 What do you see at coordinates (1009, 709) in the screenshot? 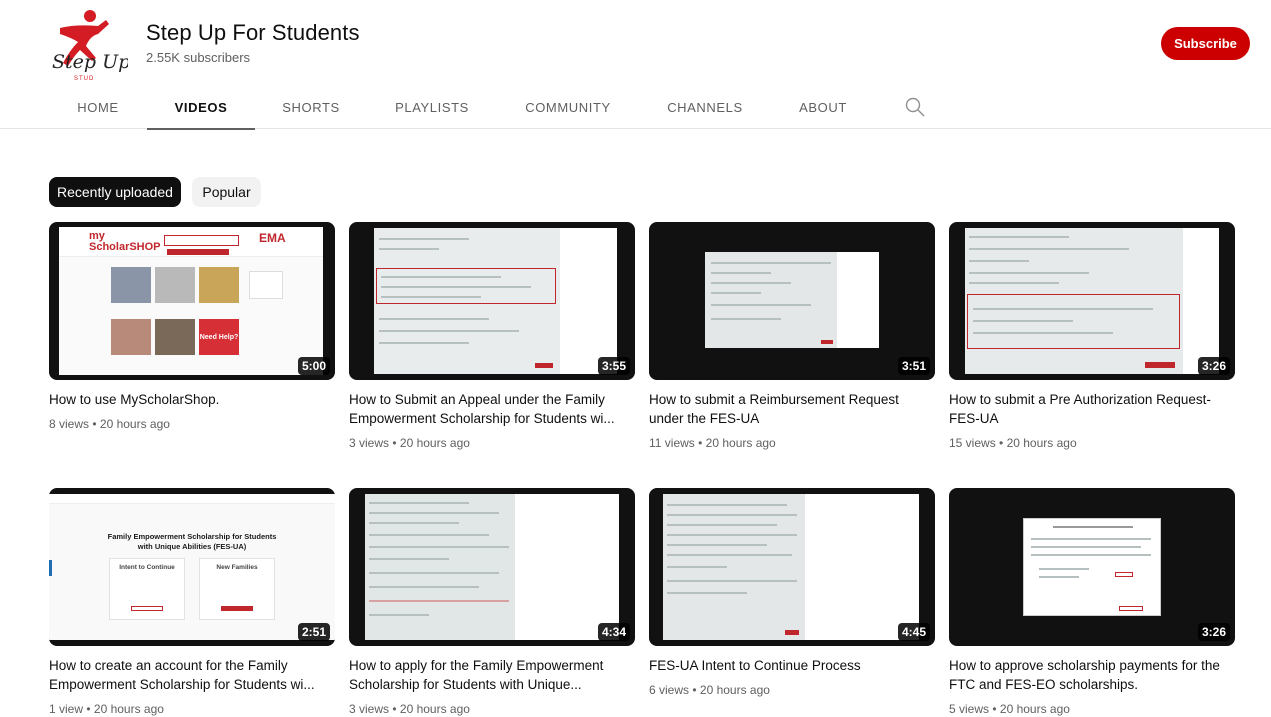
I see `video-meta: 5 views • 20 hours ago` at bounding box center [1009, 709].